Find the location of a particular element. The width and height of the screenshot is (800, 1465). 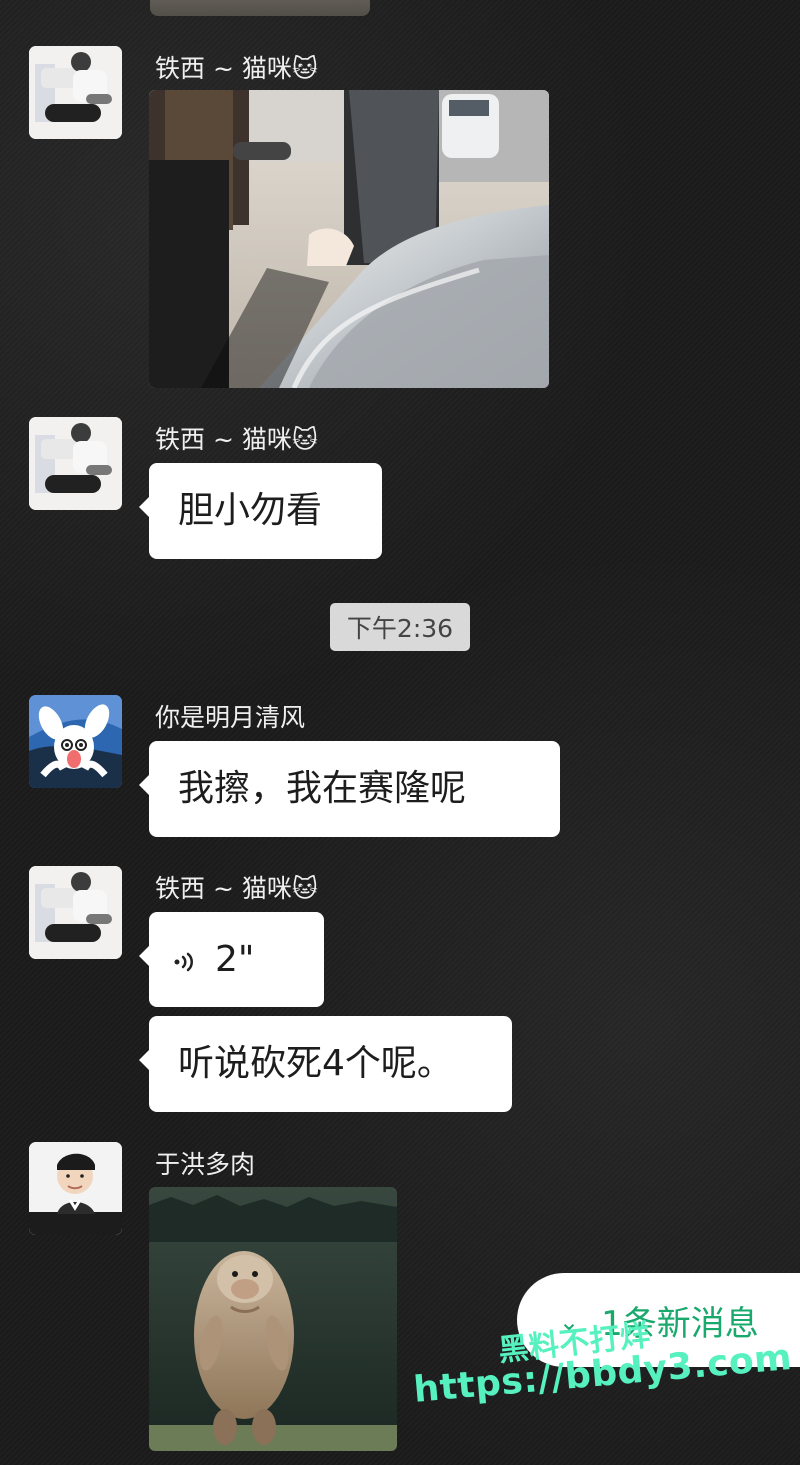

marmot-image is located at coordinates (273, 1319).